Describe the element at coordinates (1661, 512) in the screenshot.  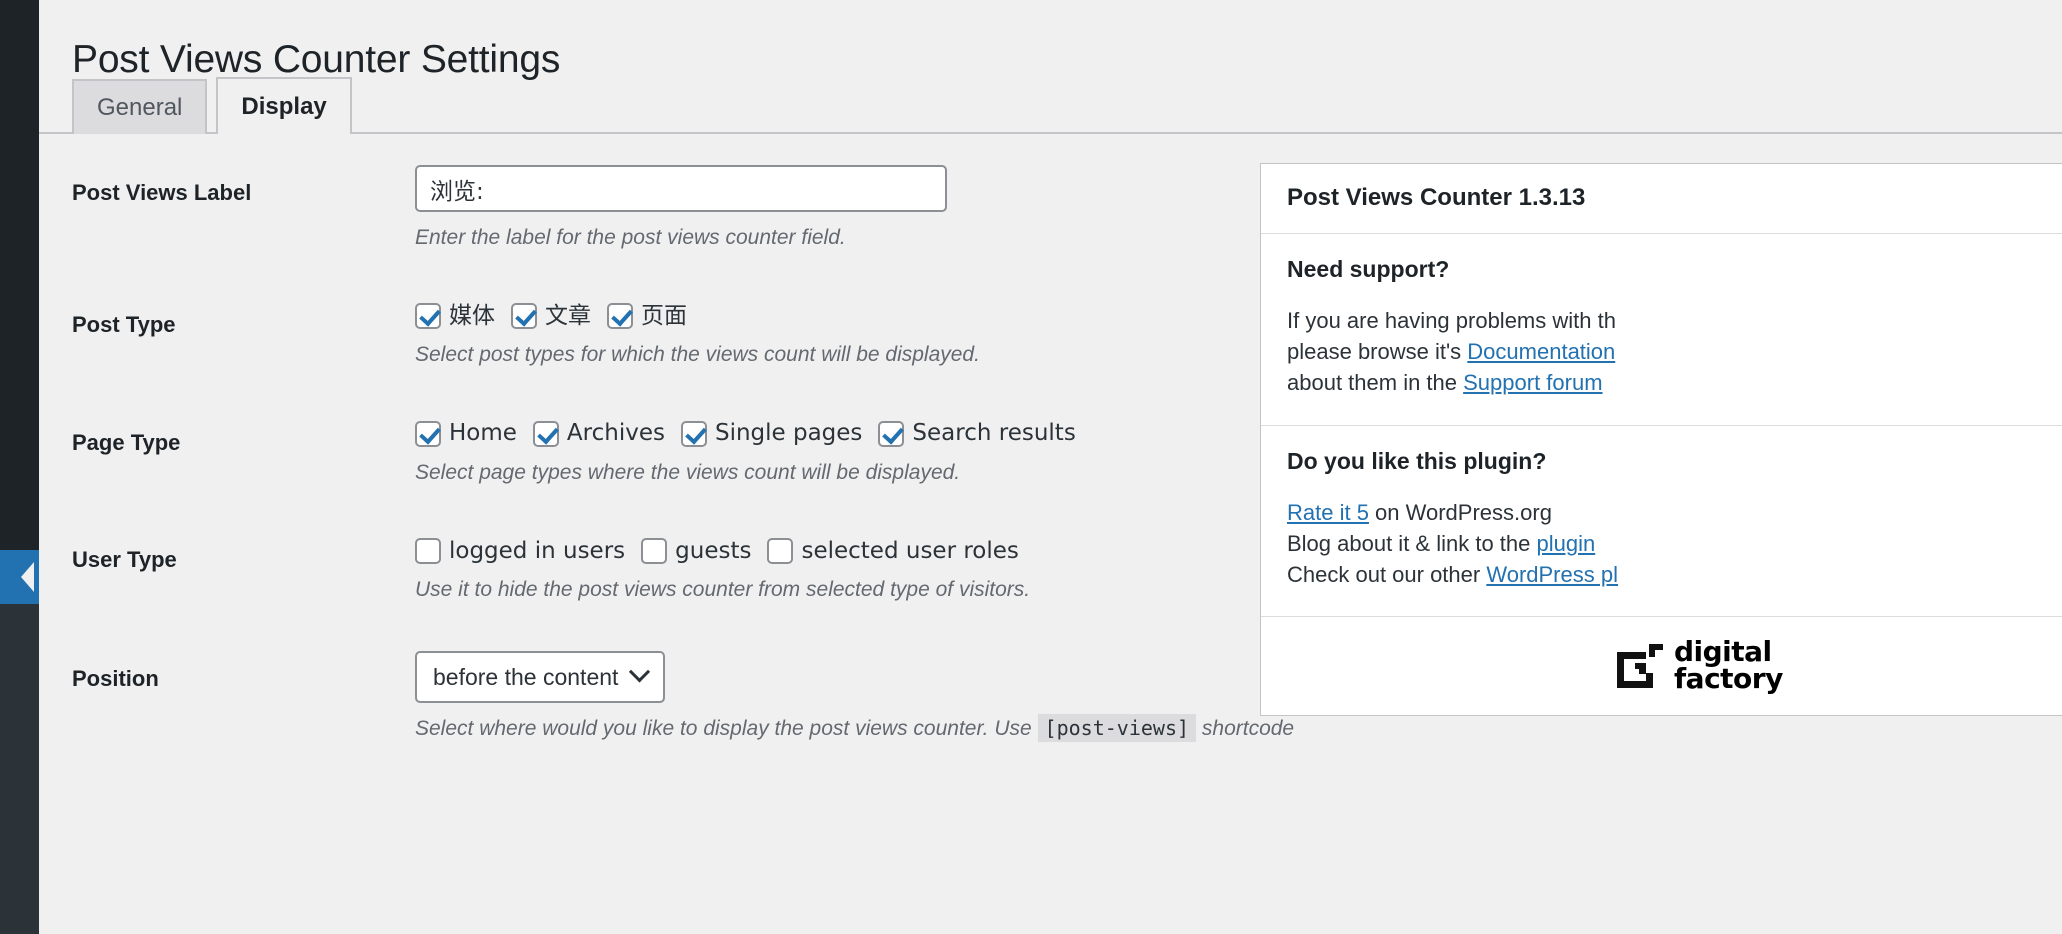
I see `rate-line: Rate it 5 on WordPress.org` at that location.